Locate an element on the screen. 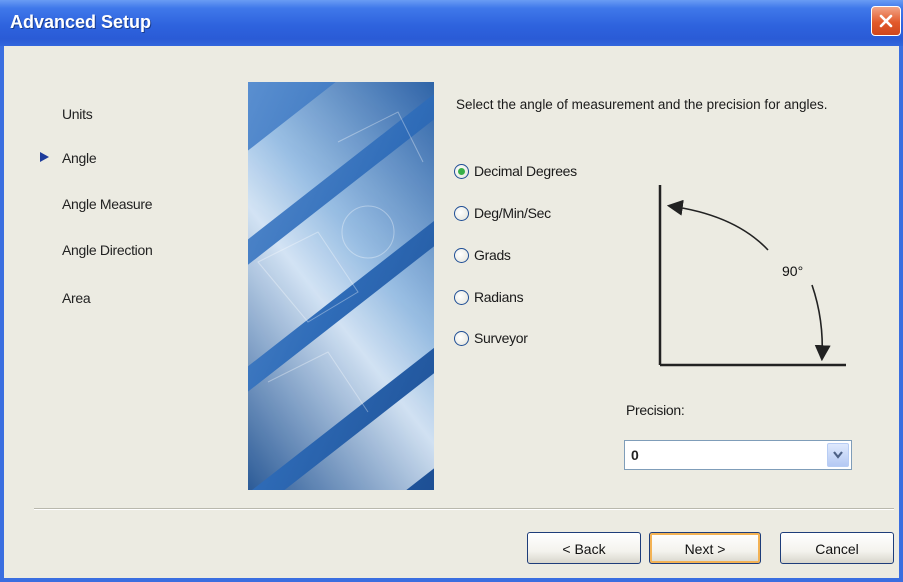 The image size is (903, 582). radio-label: Surveyor is located at coordinates (501, 338).